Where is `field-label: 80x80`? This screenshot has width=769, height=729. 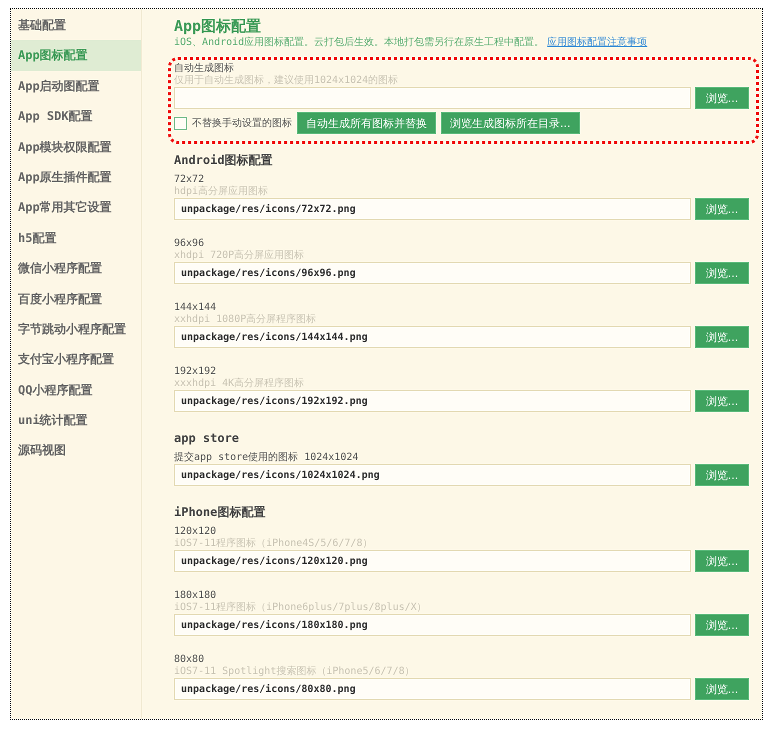
field-label: 80x80 is located at coordinates (190, 660).